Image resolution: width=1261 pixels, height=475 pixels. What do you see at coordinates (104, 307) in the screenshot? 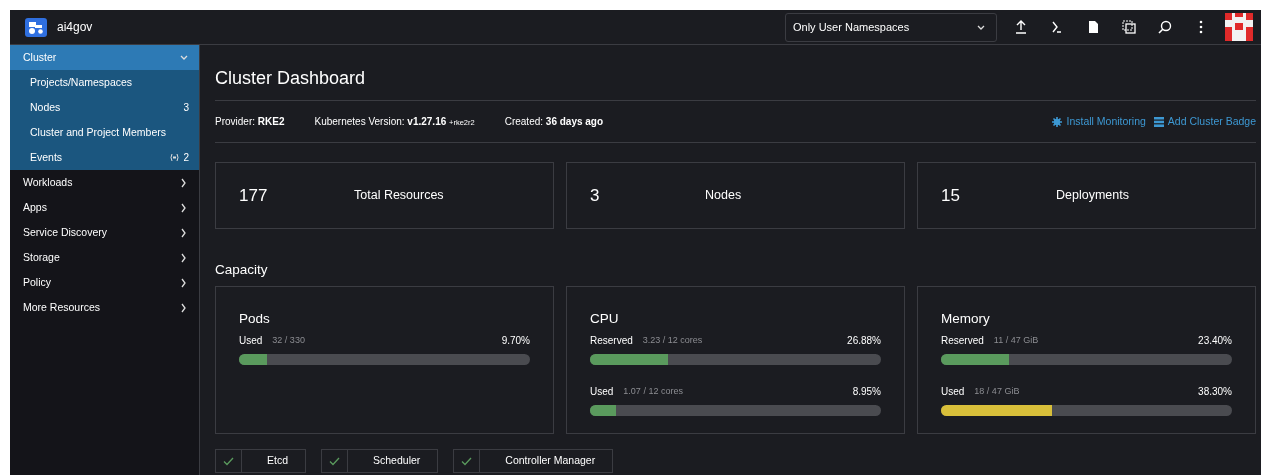
I see `sidebar-group: More Resources` at bounding box center [104, 307].